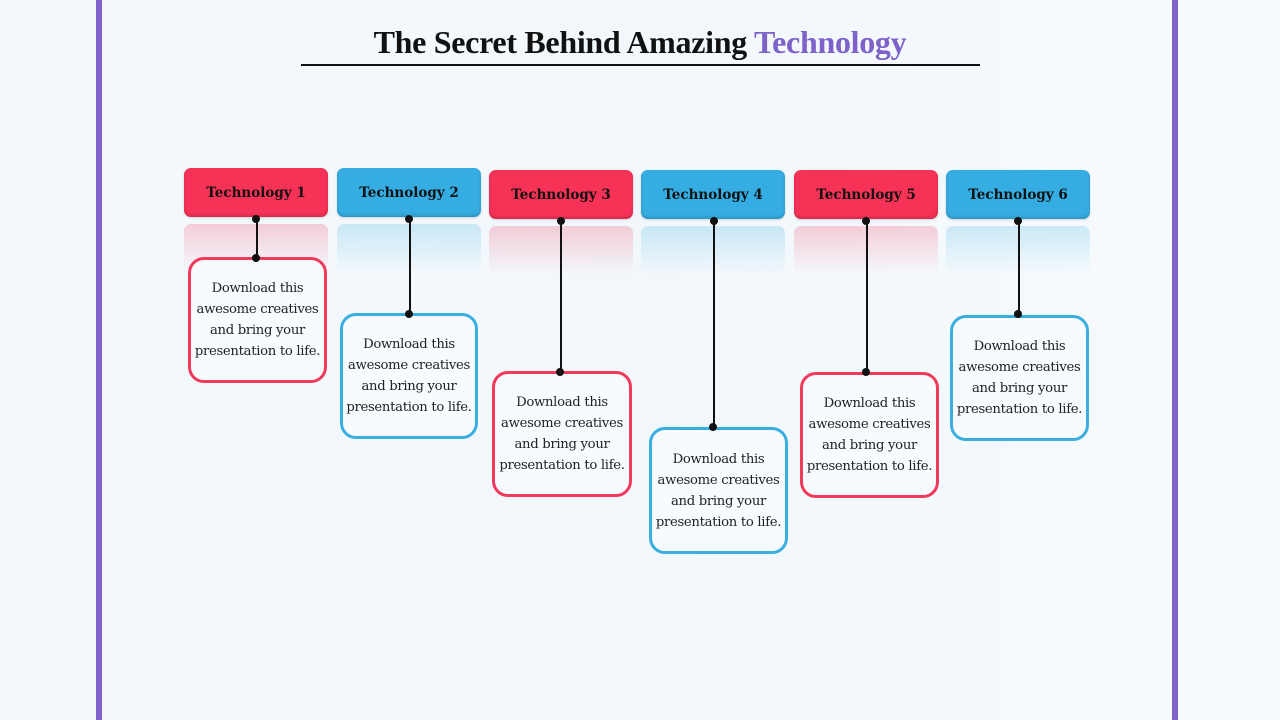 Image resolution: width=1280 pixels, height=720 pixels. I want to click on technology-4-connector, so click(714, 324).